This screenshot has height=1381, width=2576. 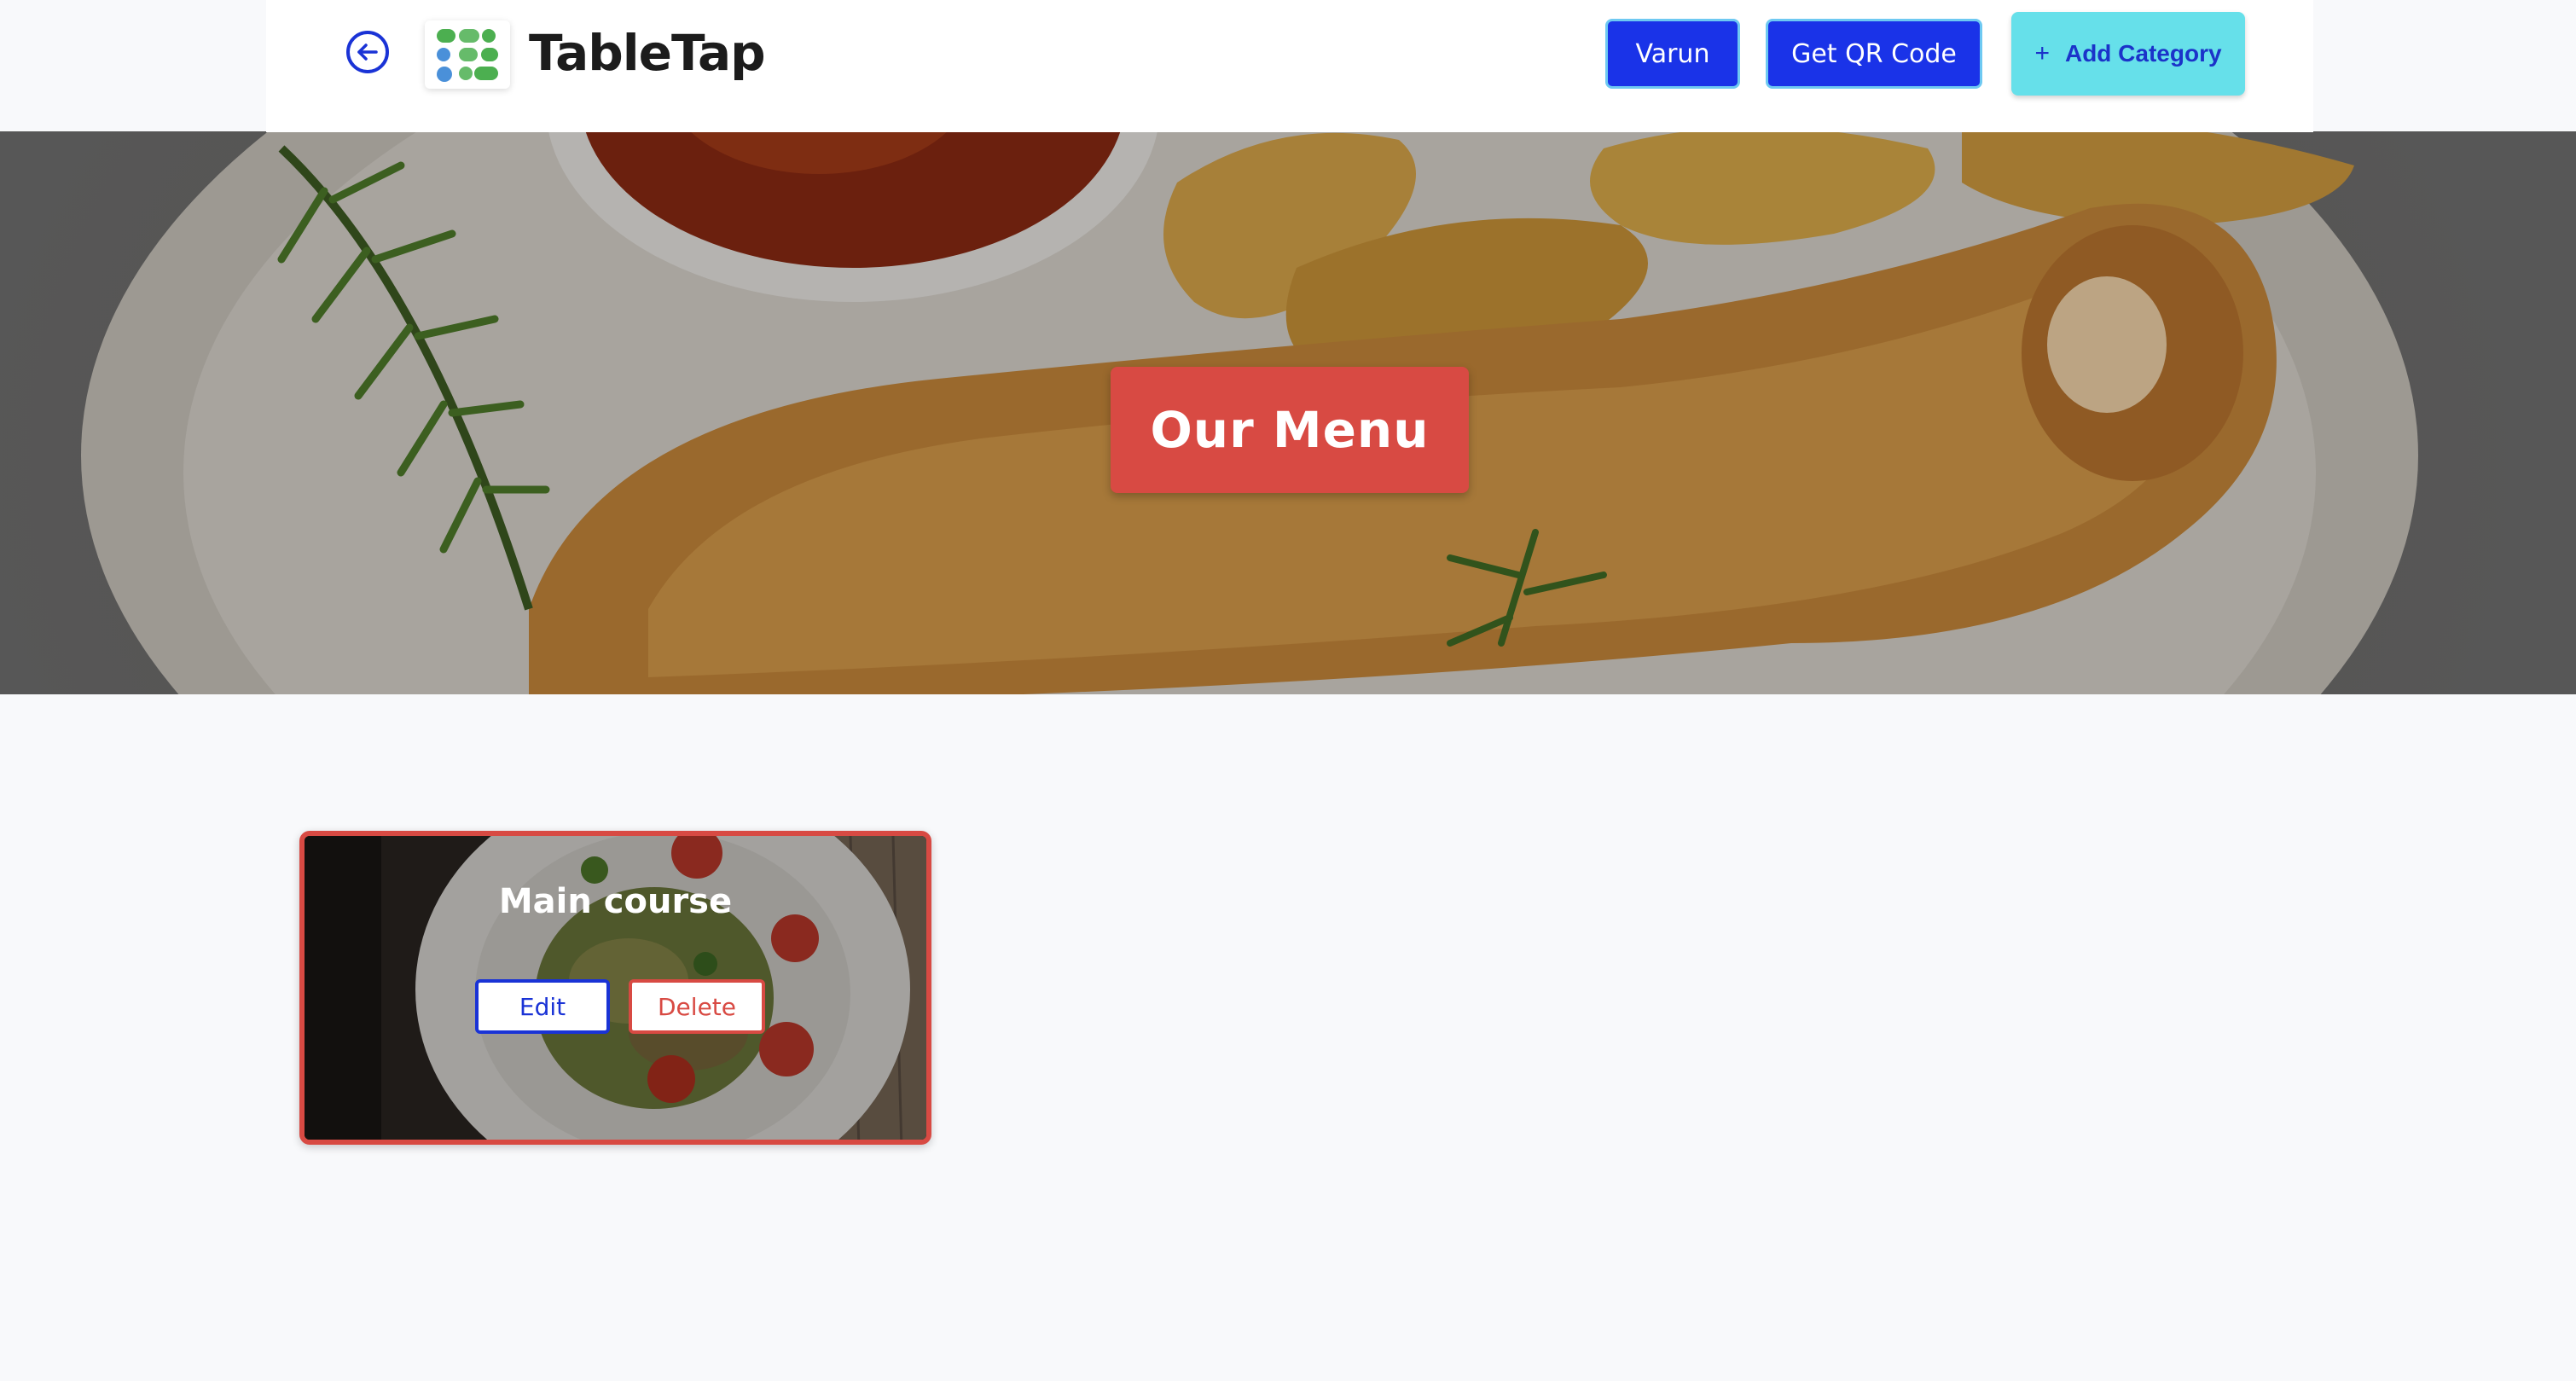 I want to click on delete-button: Delete, so click(x=697, y=1007).